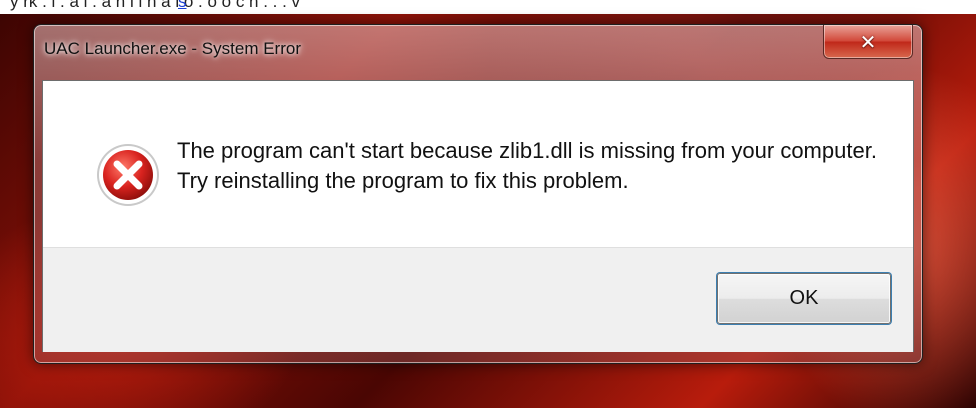 This screenshot has height=408, width=976. I want to click on ok-button: OK, so click(804, 298).